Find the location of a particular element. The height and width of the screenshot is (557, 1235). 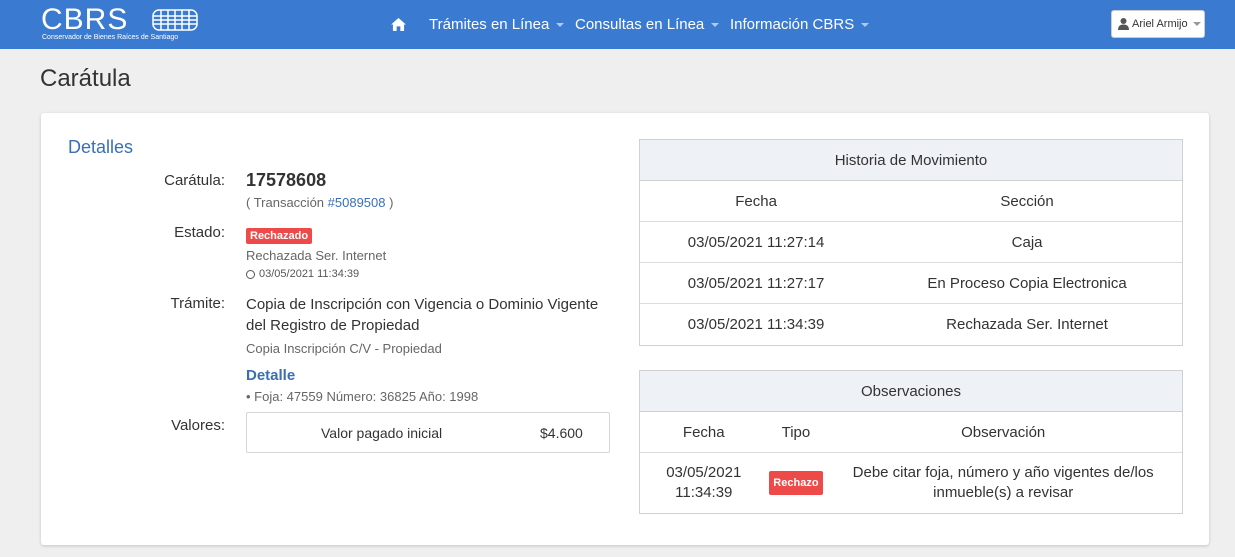

menu-informacion-label: Información CBRS is located at coordinates (792, 24).